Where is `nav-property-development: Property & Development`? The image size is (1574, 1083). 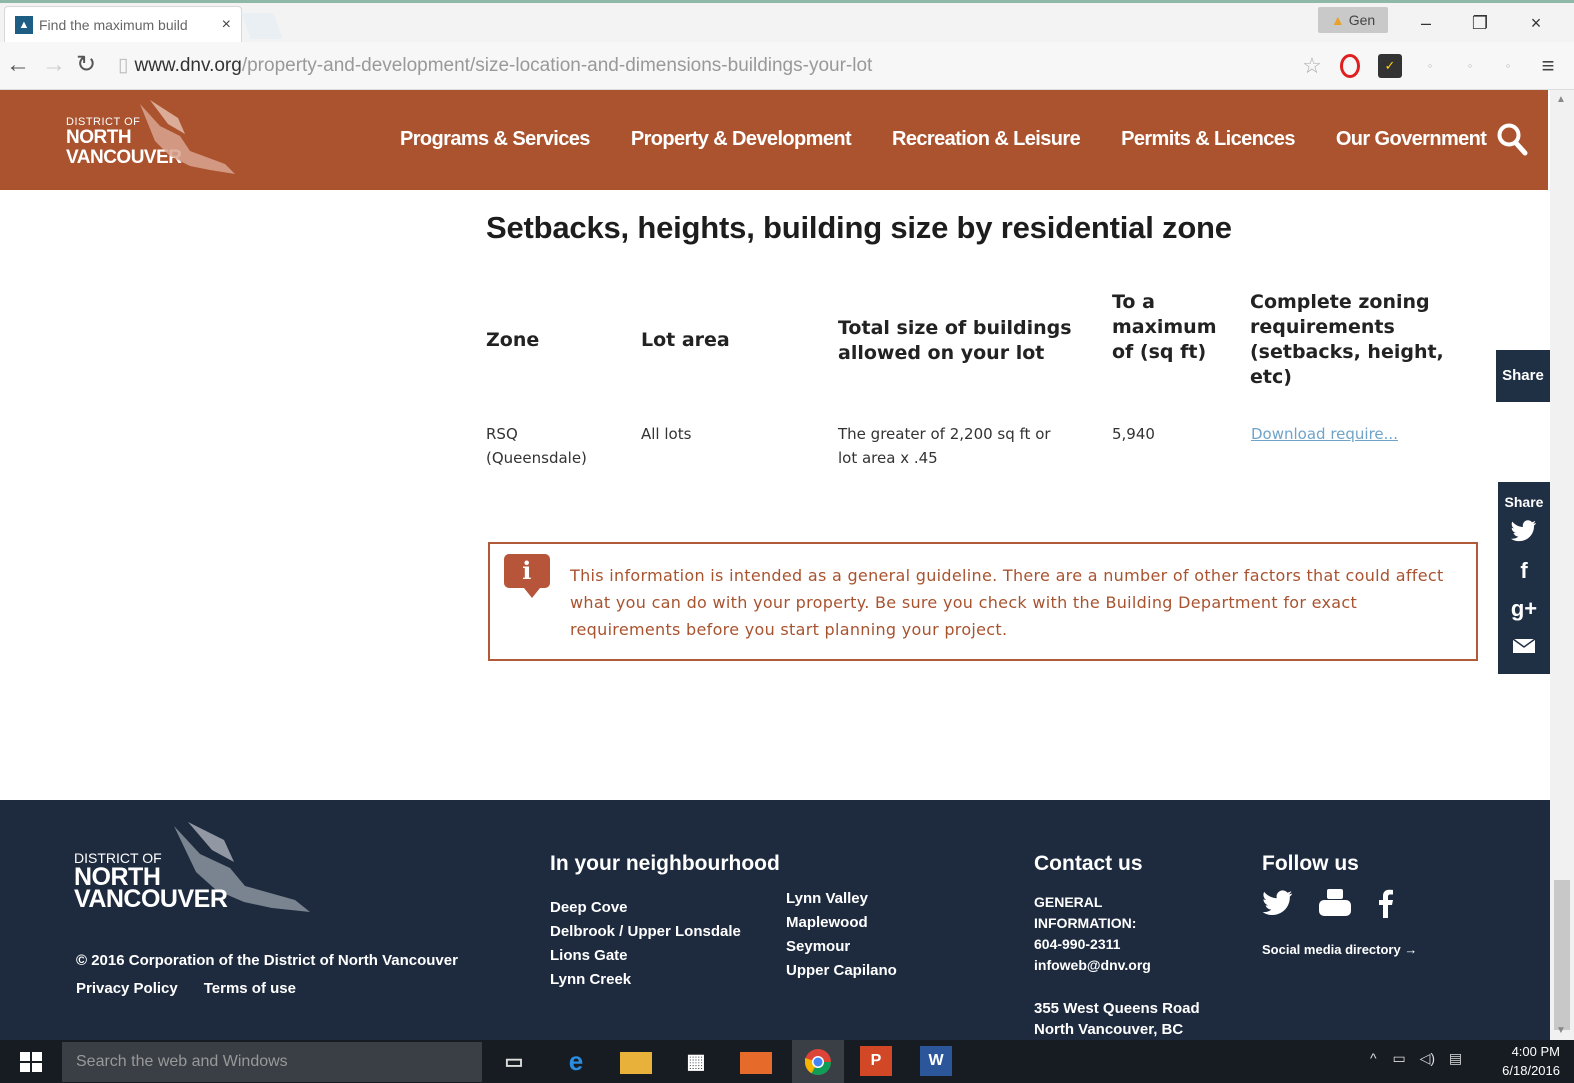 nav-property-development: Property & Development is located at coordinates (741, 139).